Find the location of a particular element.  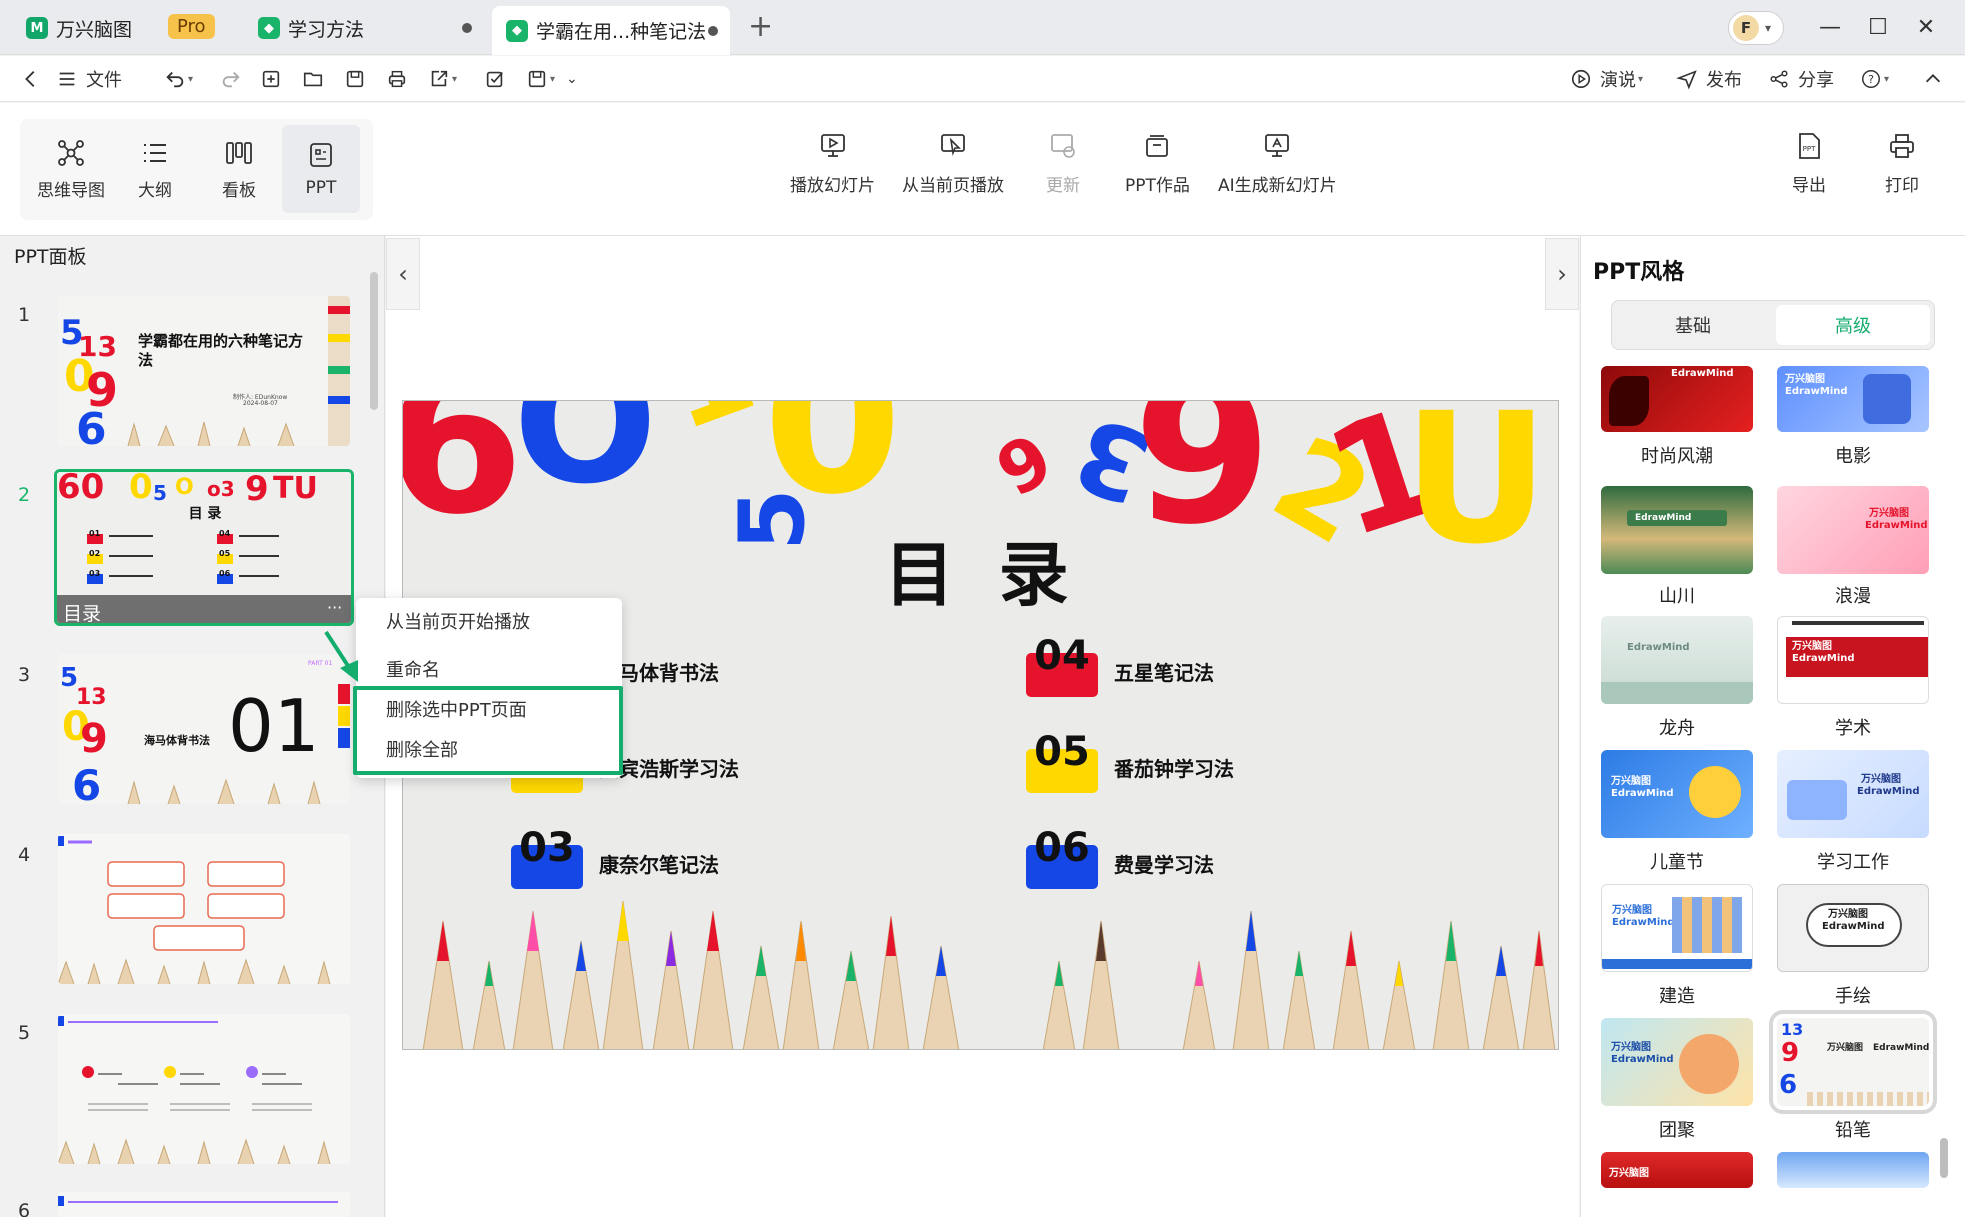

collapse-right-panel-button: › is located at coordinates (1562, 274).